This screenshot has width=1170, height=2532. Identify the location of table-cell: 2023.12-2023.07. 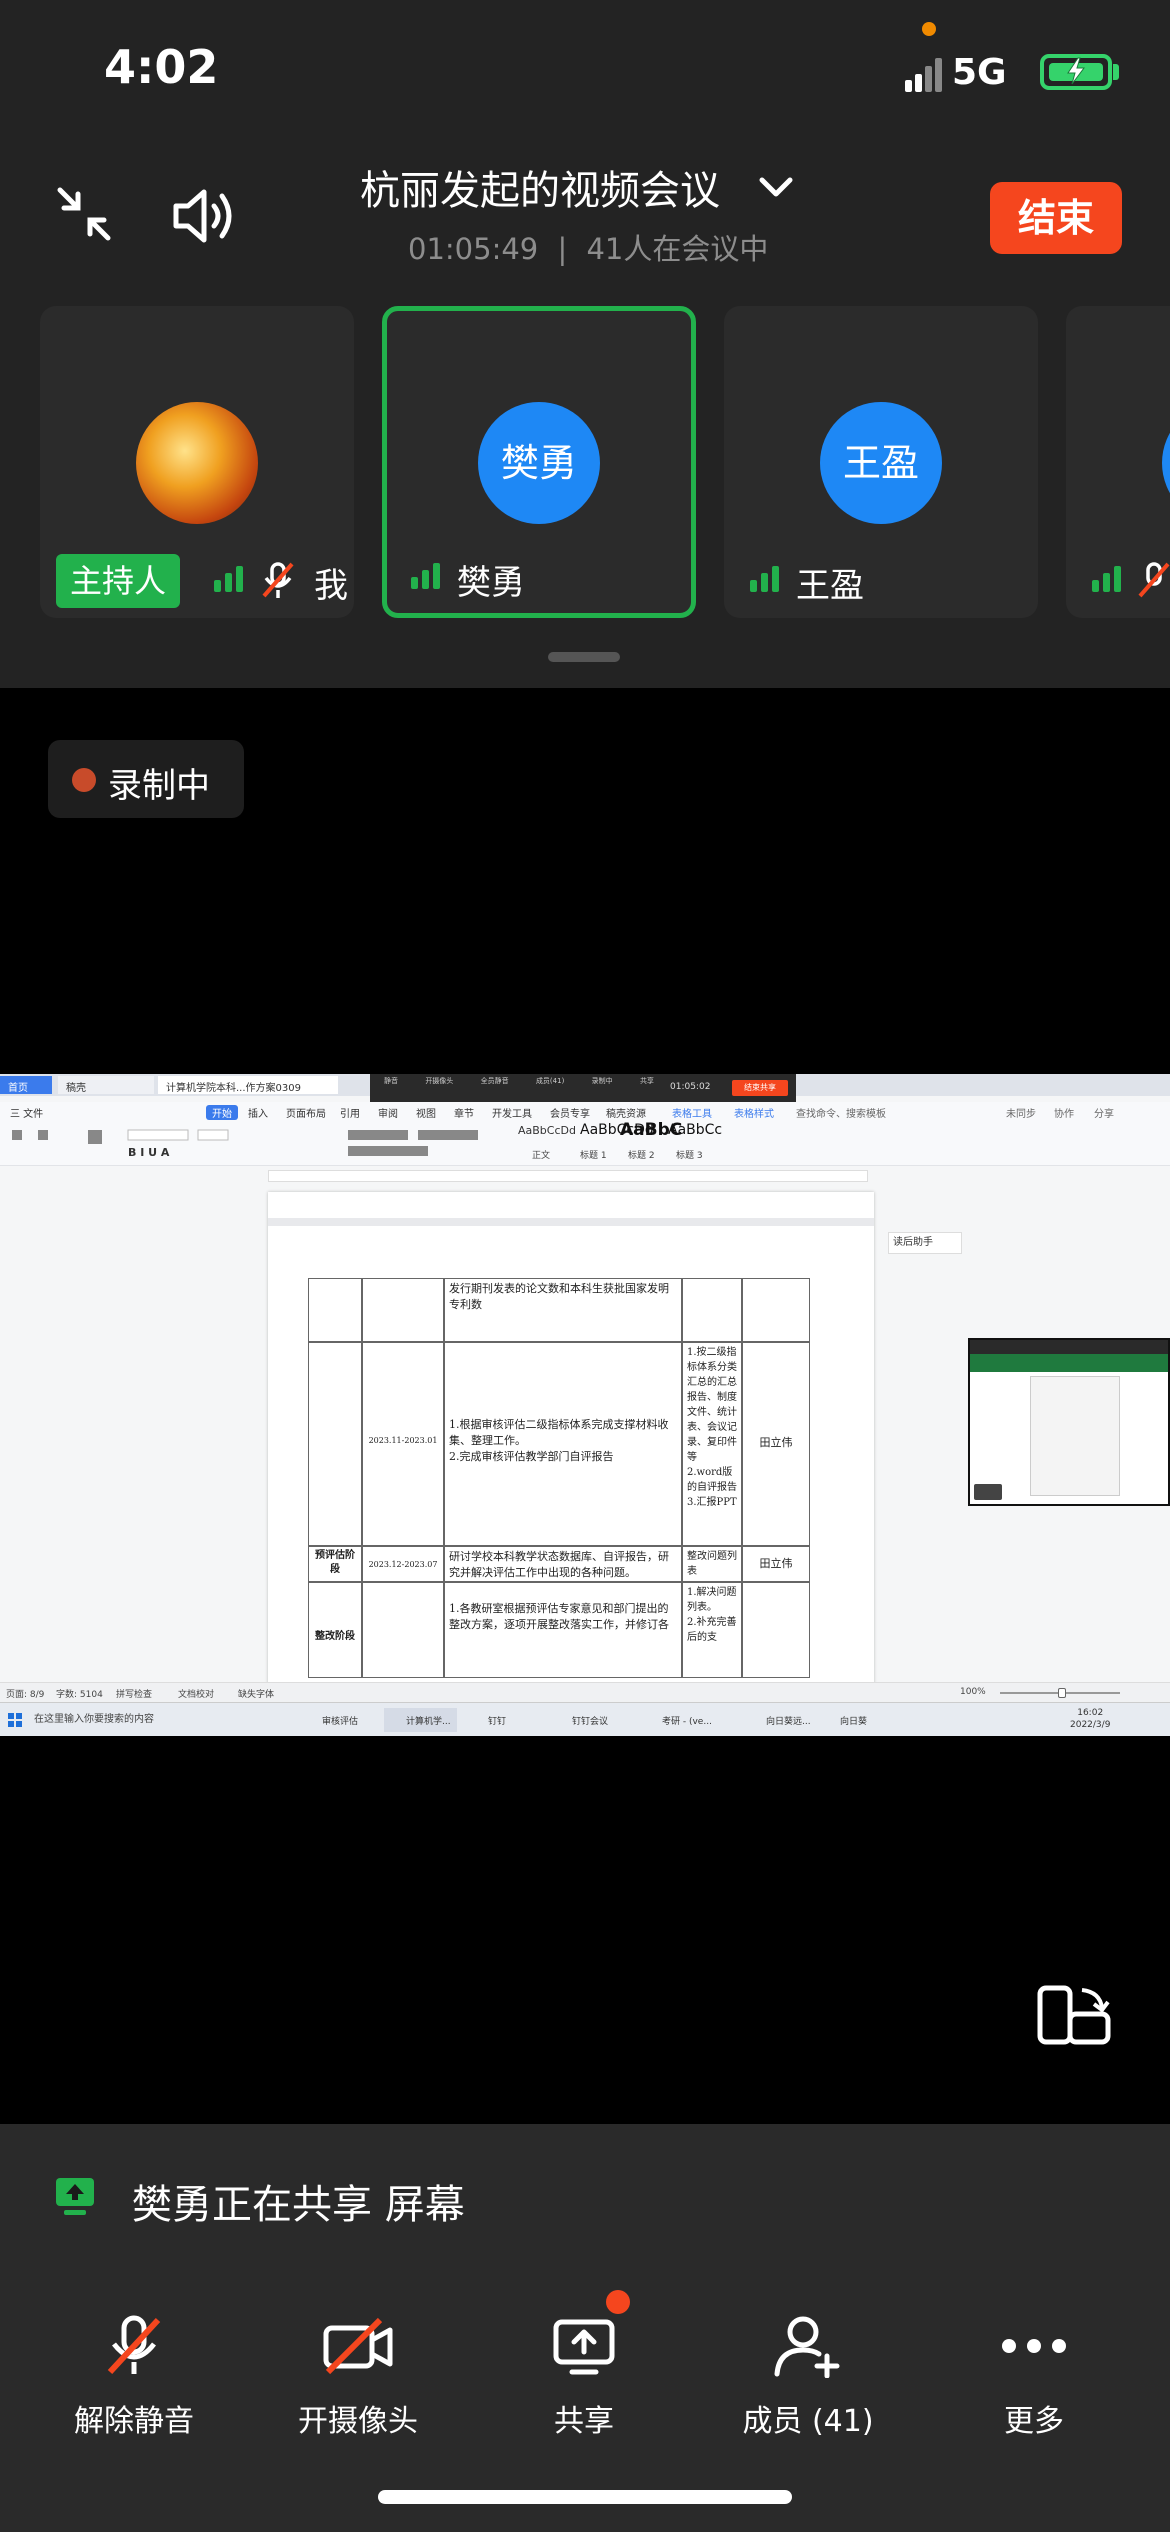
(403, 1564).